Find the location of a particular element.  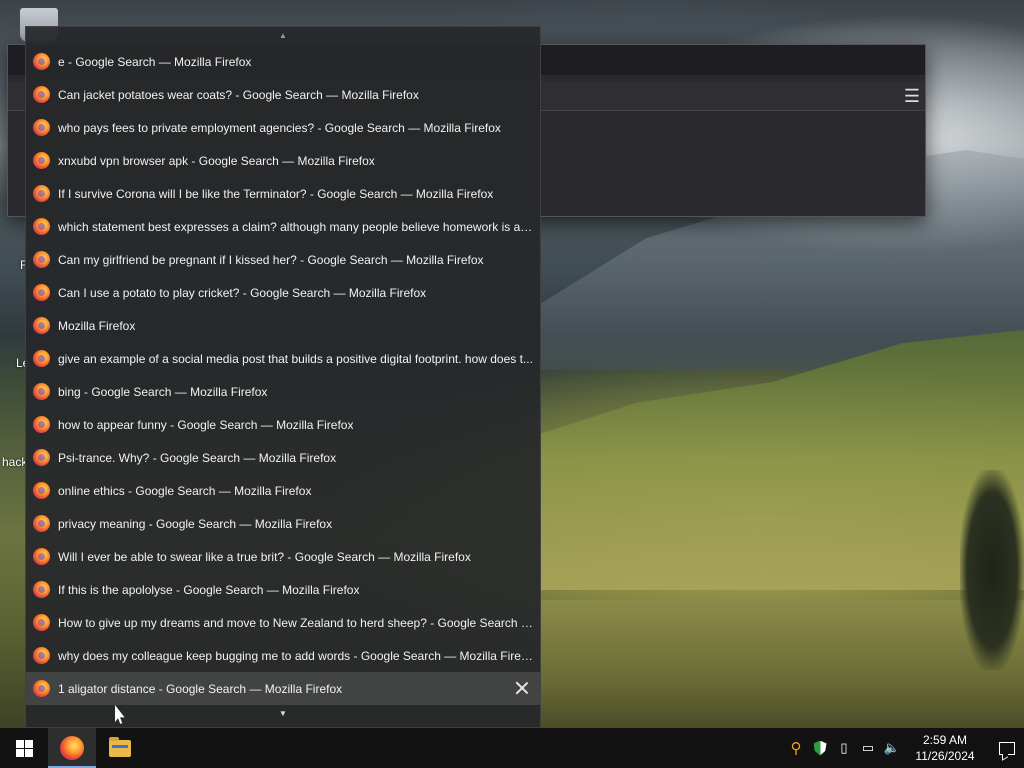

volume-icon: 🔈 is located at coordinates (892, 748).